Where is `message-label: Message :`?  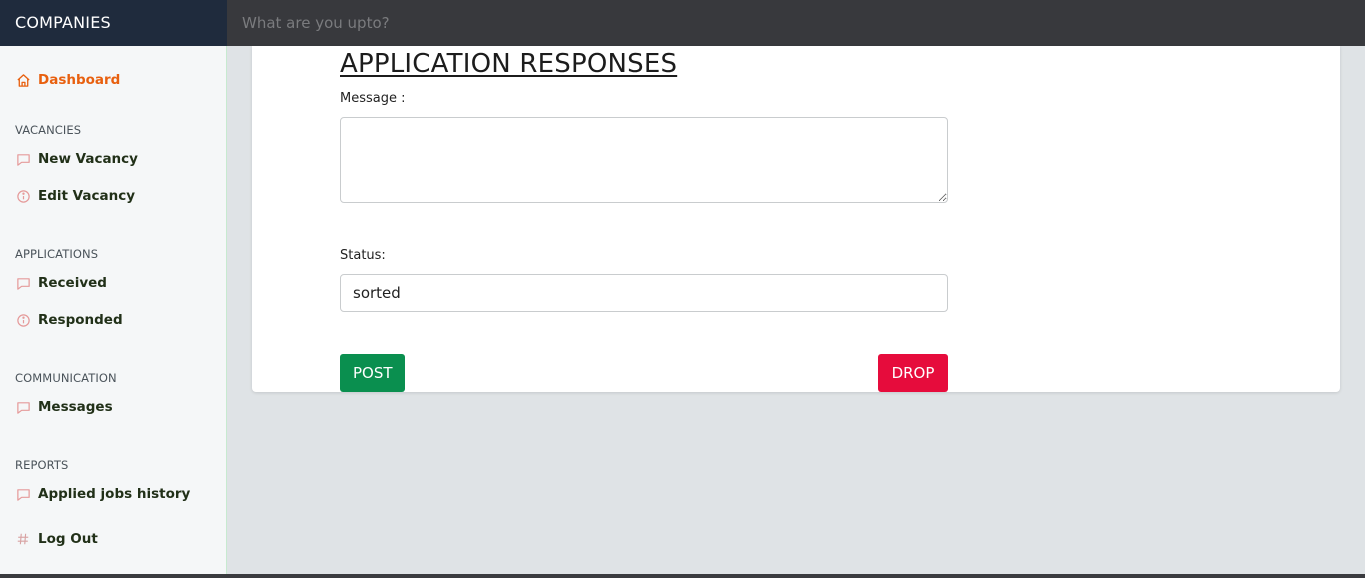
message-label: Message : is located at coordinates (373, 98).